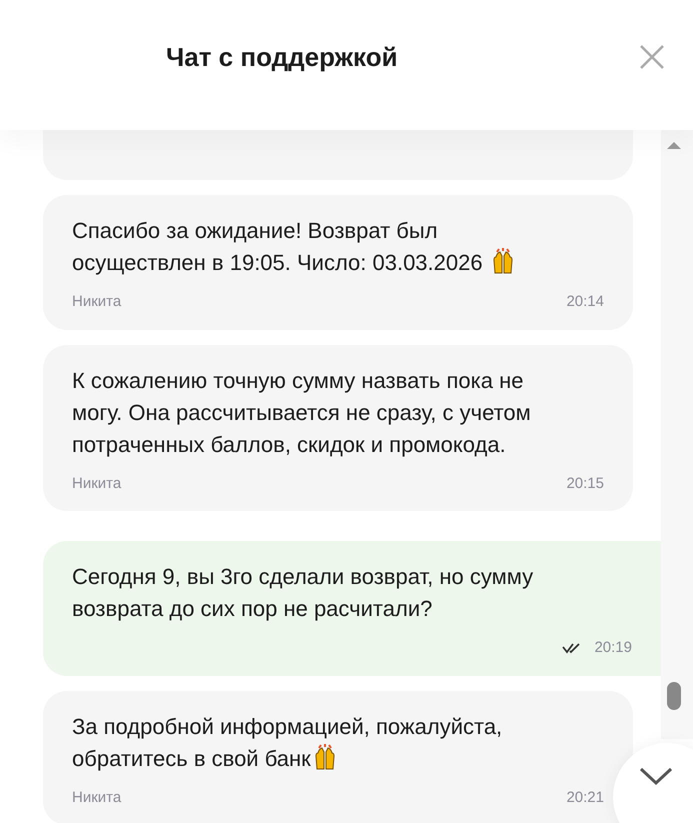  What do you see at coordinates (585, 484) in the screenshot?
I see `message-time: 20:15` at bounding box center [585, 484].